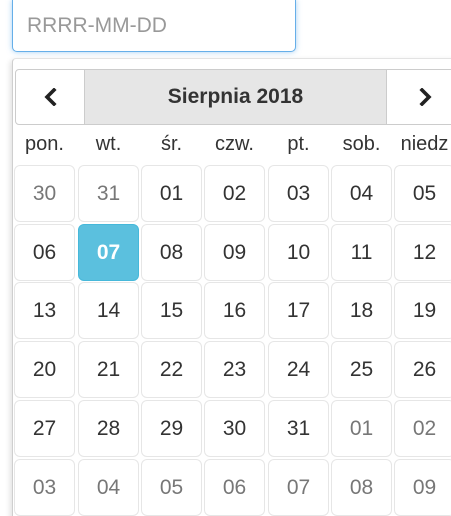 The width and height of the screenshot is (451, 516). I want to click on prev-month-button, so click(50, 97).